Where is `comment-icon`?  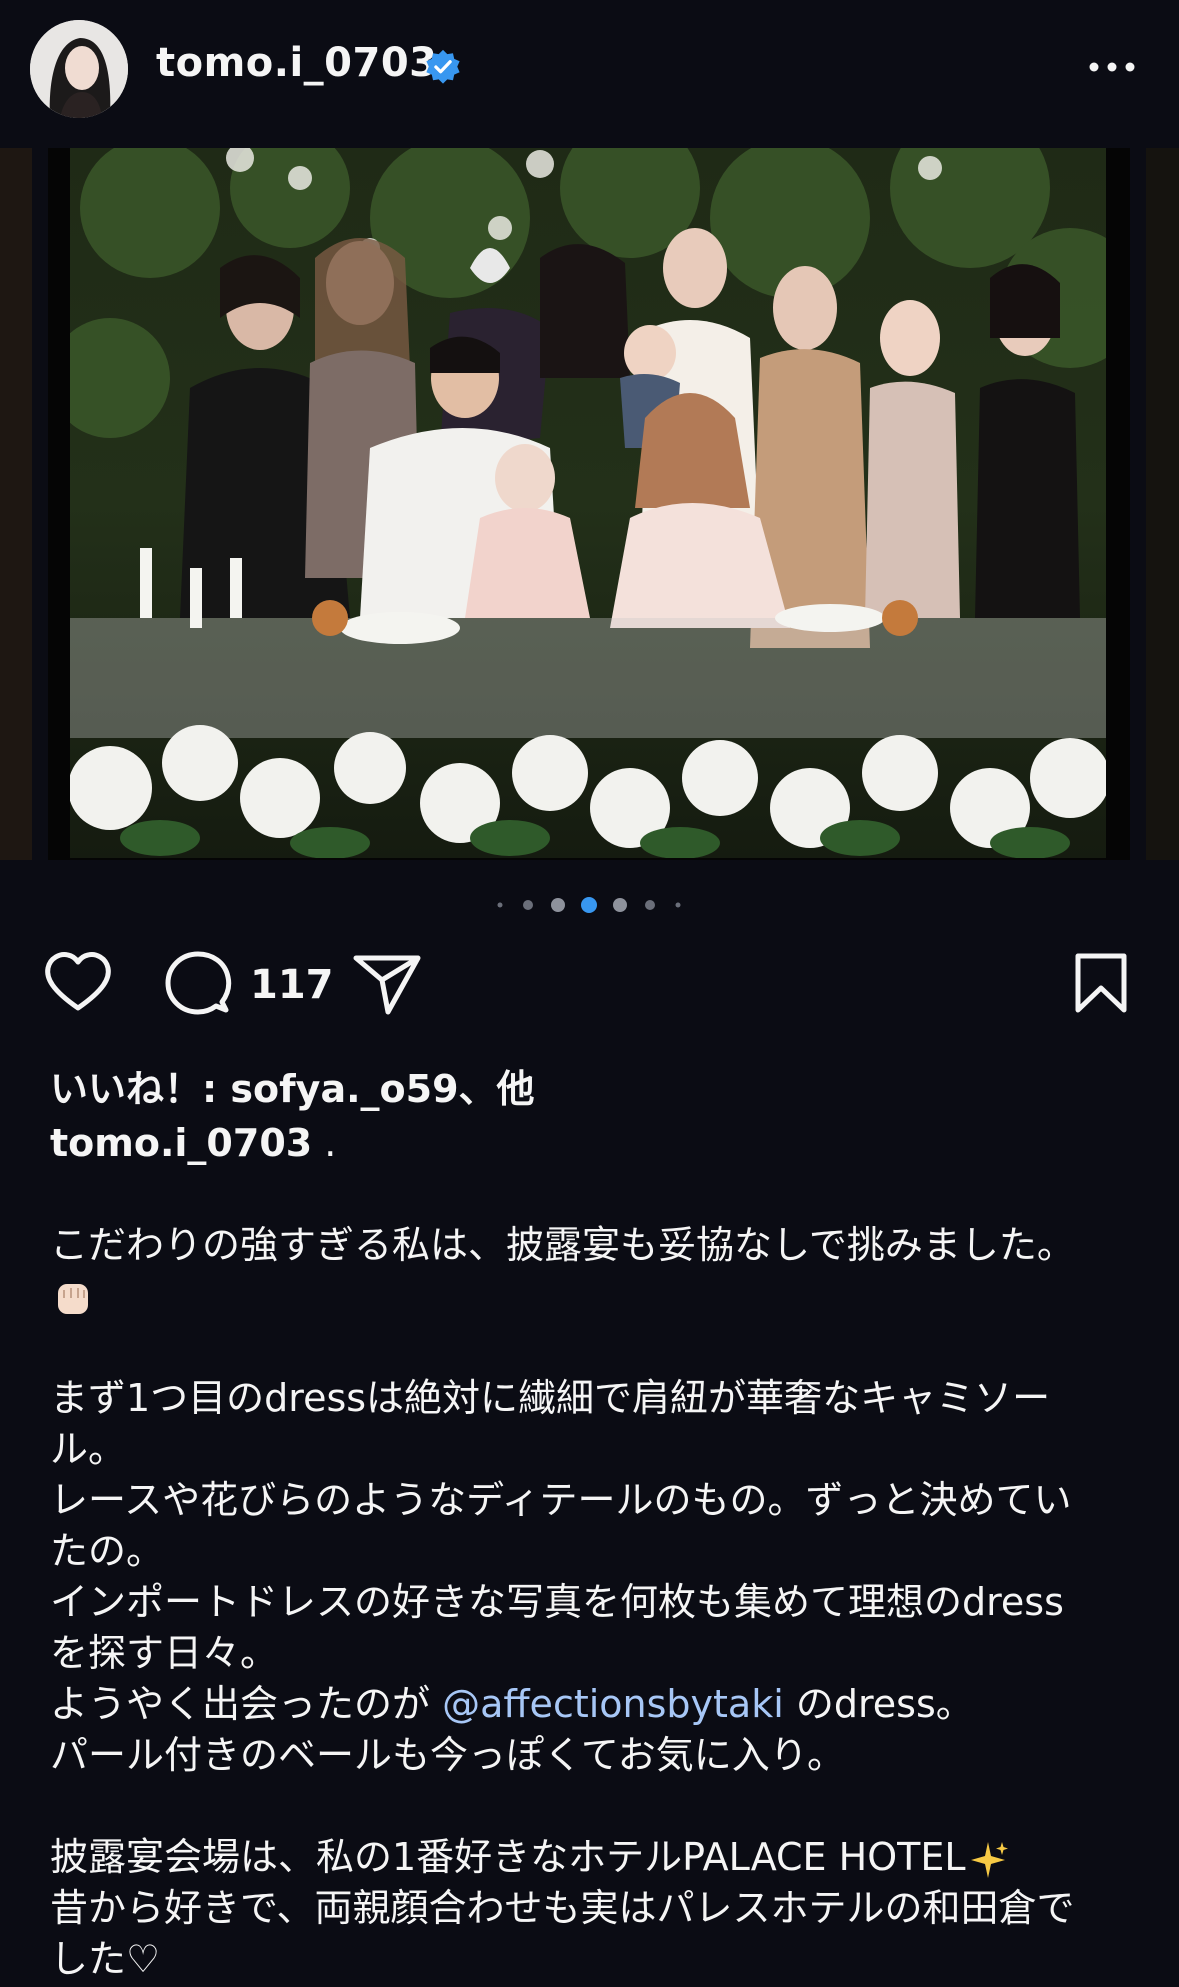
comment-icon is located at coordinates (198, 983).